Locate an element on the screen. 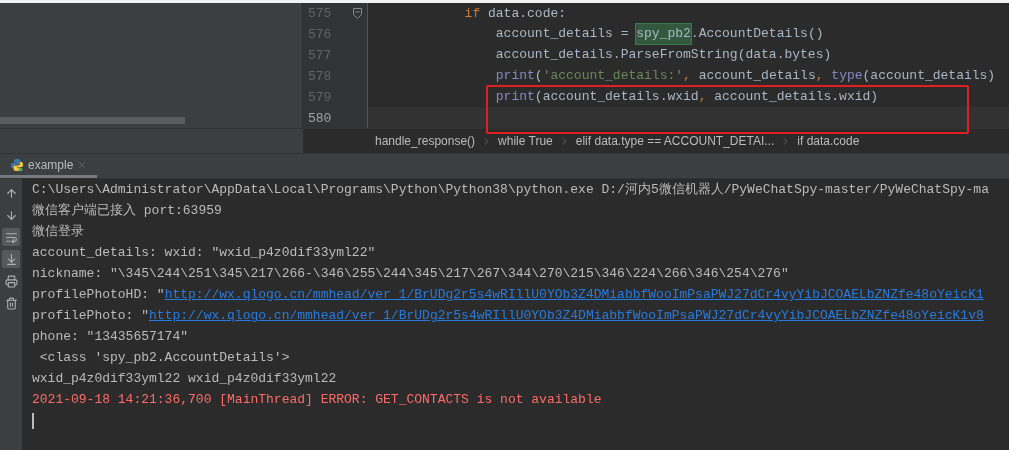  code-line: if data.code: is located at coordinates (515, 13).